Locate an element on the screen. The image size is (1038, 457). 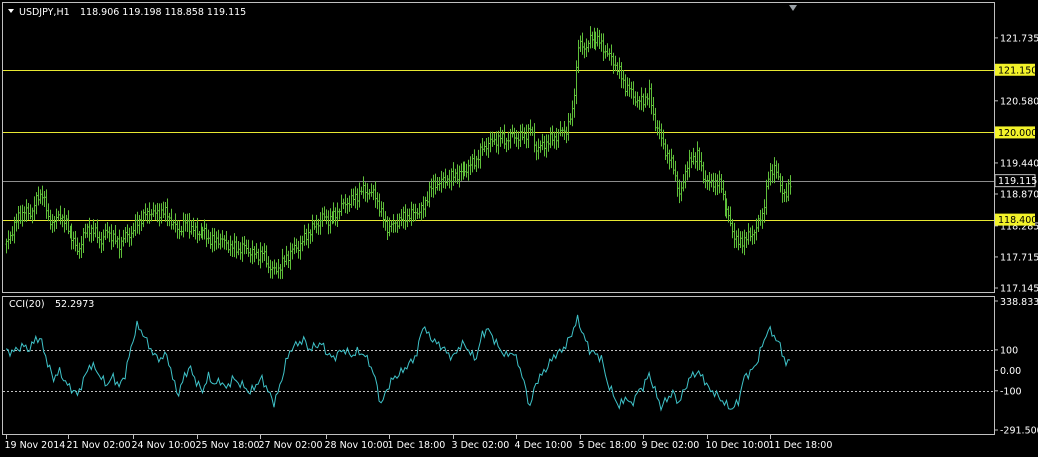
cci-value: 52.2973 is located at coordinates (74, 304).